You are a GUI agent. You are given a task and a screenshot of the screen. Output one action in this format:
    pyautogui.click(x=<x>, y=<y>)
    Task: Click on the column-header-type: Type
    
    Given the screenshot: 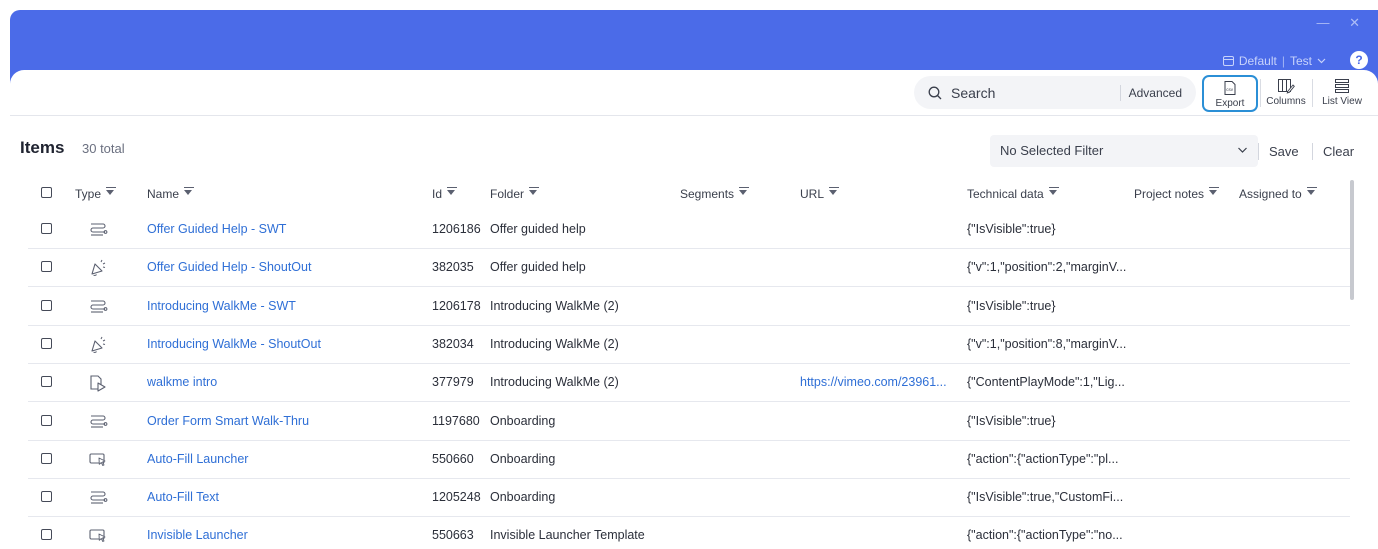 What is the action you would take?
    pyautogui.click(x=96, y=194)
    